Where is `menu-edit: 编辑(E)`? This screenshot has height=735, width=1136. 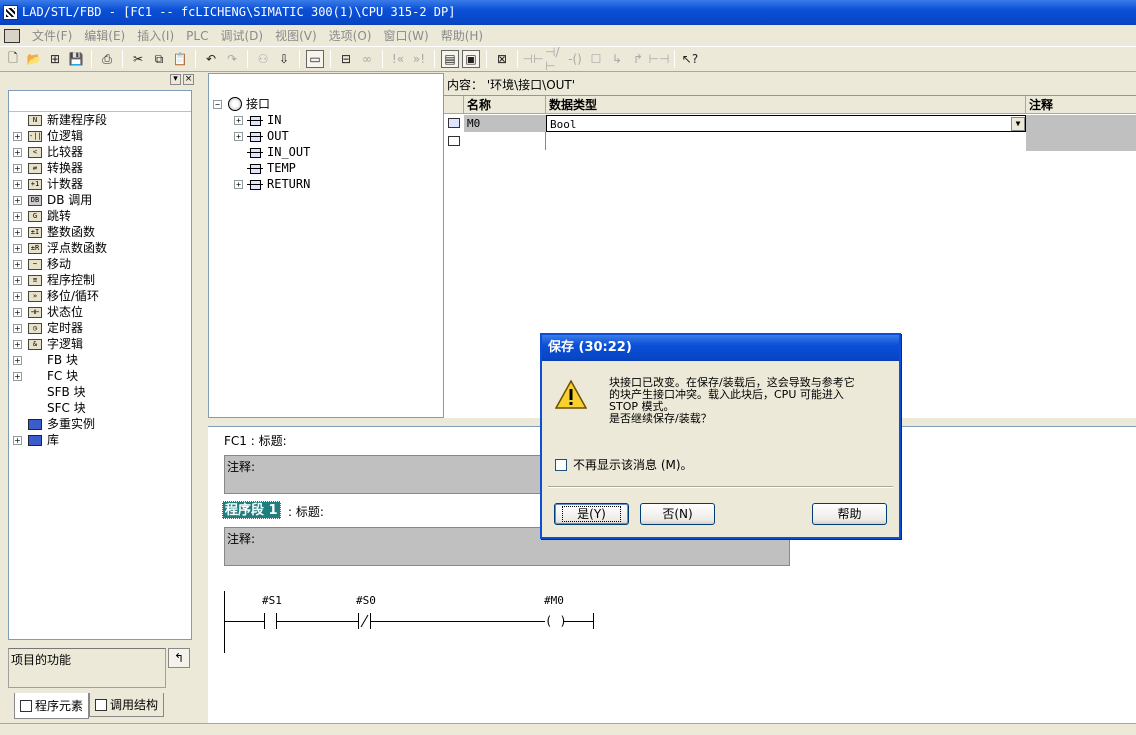 menu-edit: 编辑(E) is located at coordinates (104, 35).